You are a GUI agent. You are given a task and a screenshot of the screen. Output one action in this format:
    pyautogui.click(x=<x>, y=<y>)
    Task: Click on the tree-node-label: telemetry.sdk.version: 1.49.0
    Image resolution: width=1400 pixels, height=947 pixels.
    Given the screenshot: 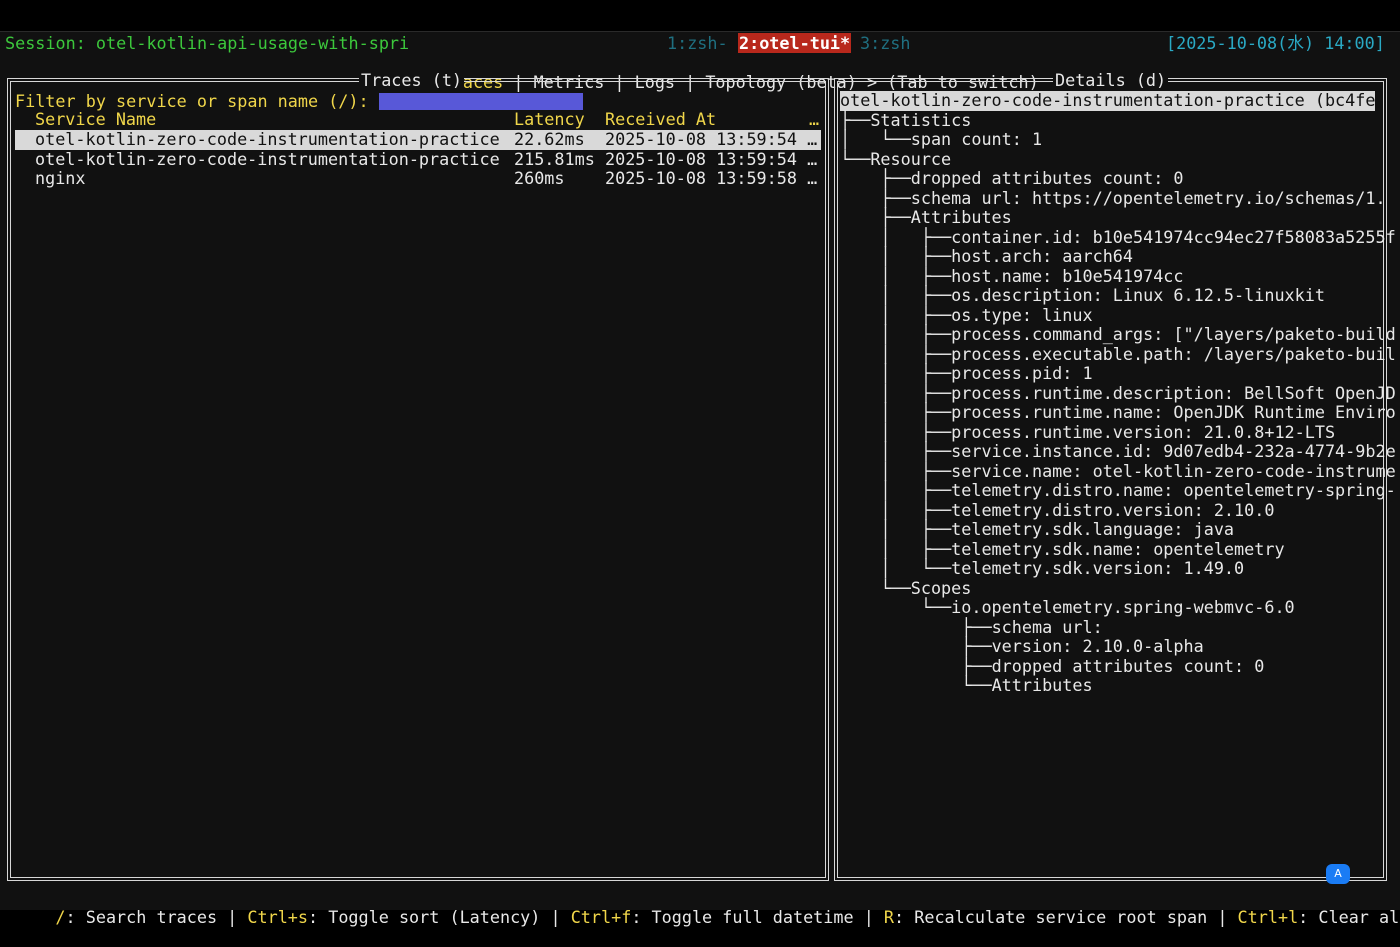 What is the action you would take?
    pyautogui.click(x=1098, y=568)
    